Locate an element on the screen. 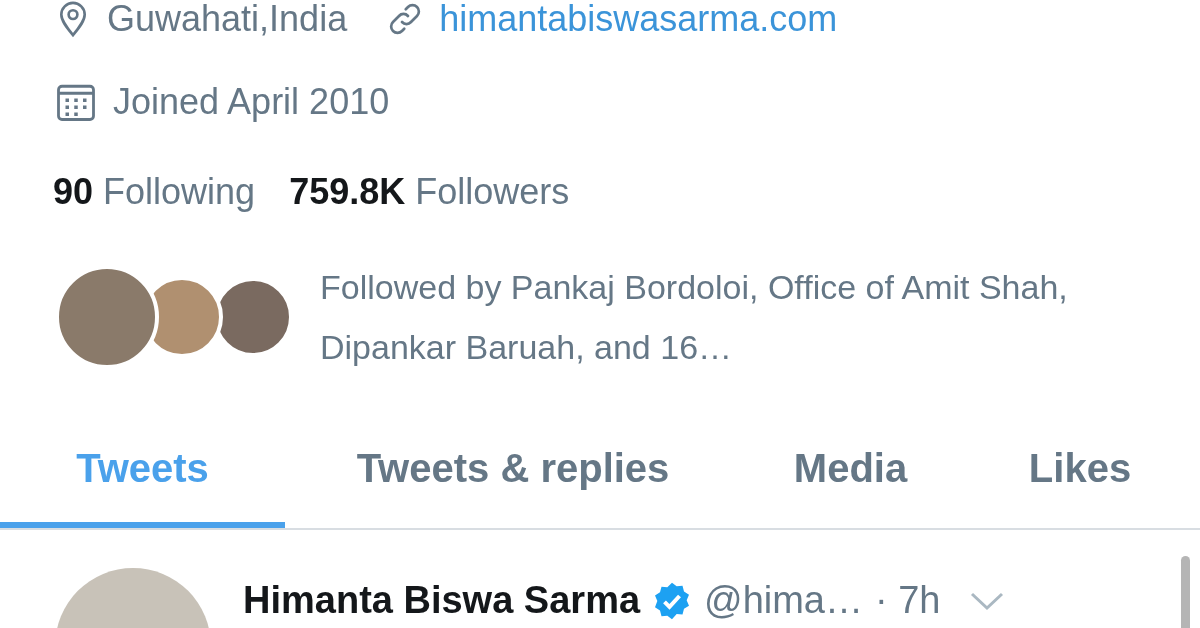 Image resolution: width=1200 pixels, height=628 pixels. joined-date: Joined April 2010 is located at coordinates (251, 102).